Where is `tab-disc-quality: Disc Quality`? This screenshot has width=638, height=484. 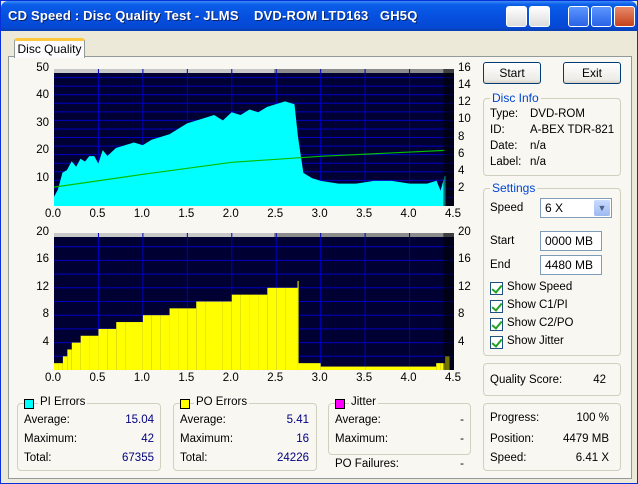 tab-disc-quality: Disc Quality is located at coordinates (49, 48).